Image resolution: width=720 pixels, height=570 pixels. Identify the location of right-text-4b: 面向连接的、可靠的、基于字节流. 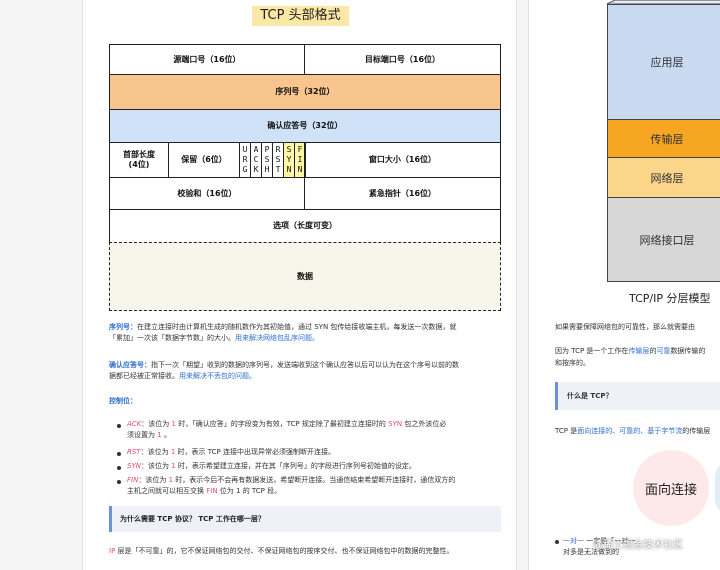
(630, 431).